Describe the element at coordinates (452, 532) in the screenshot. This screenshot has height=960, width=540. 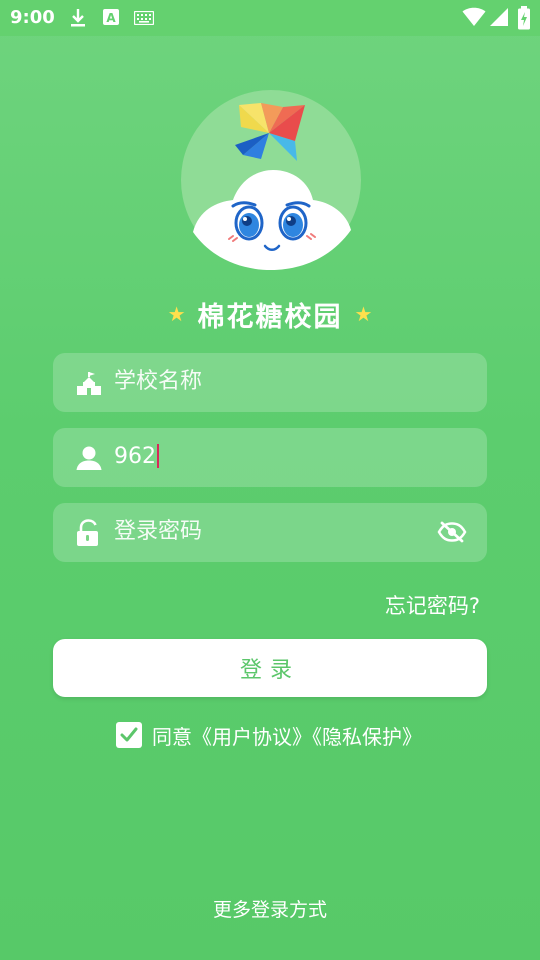
I see `eye-off-icon` at that location.